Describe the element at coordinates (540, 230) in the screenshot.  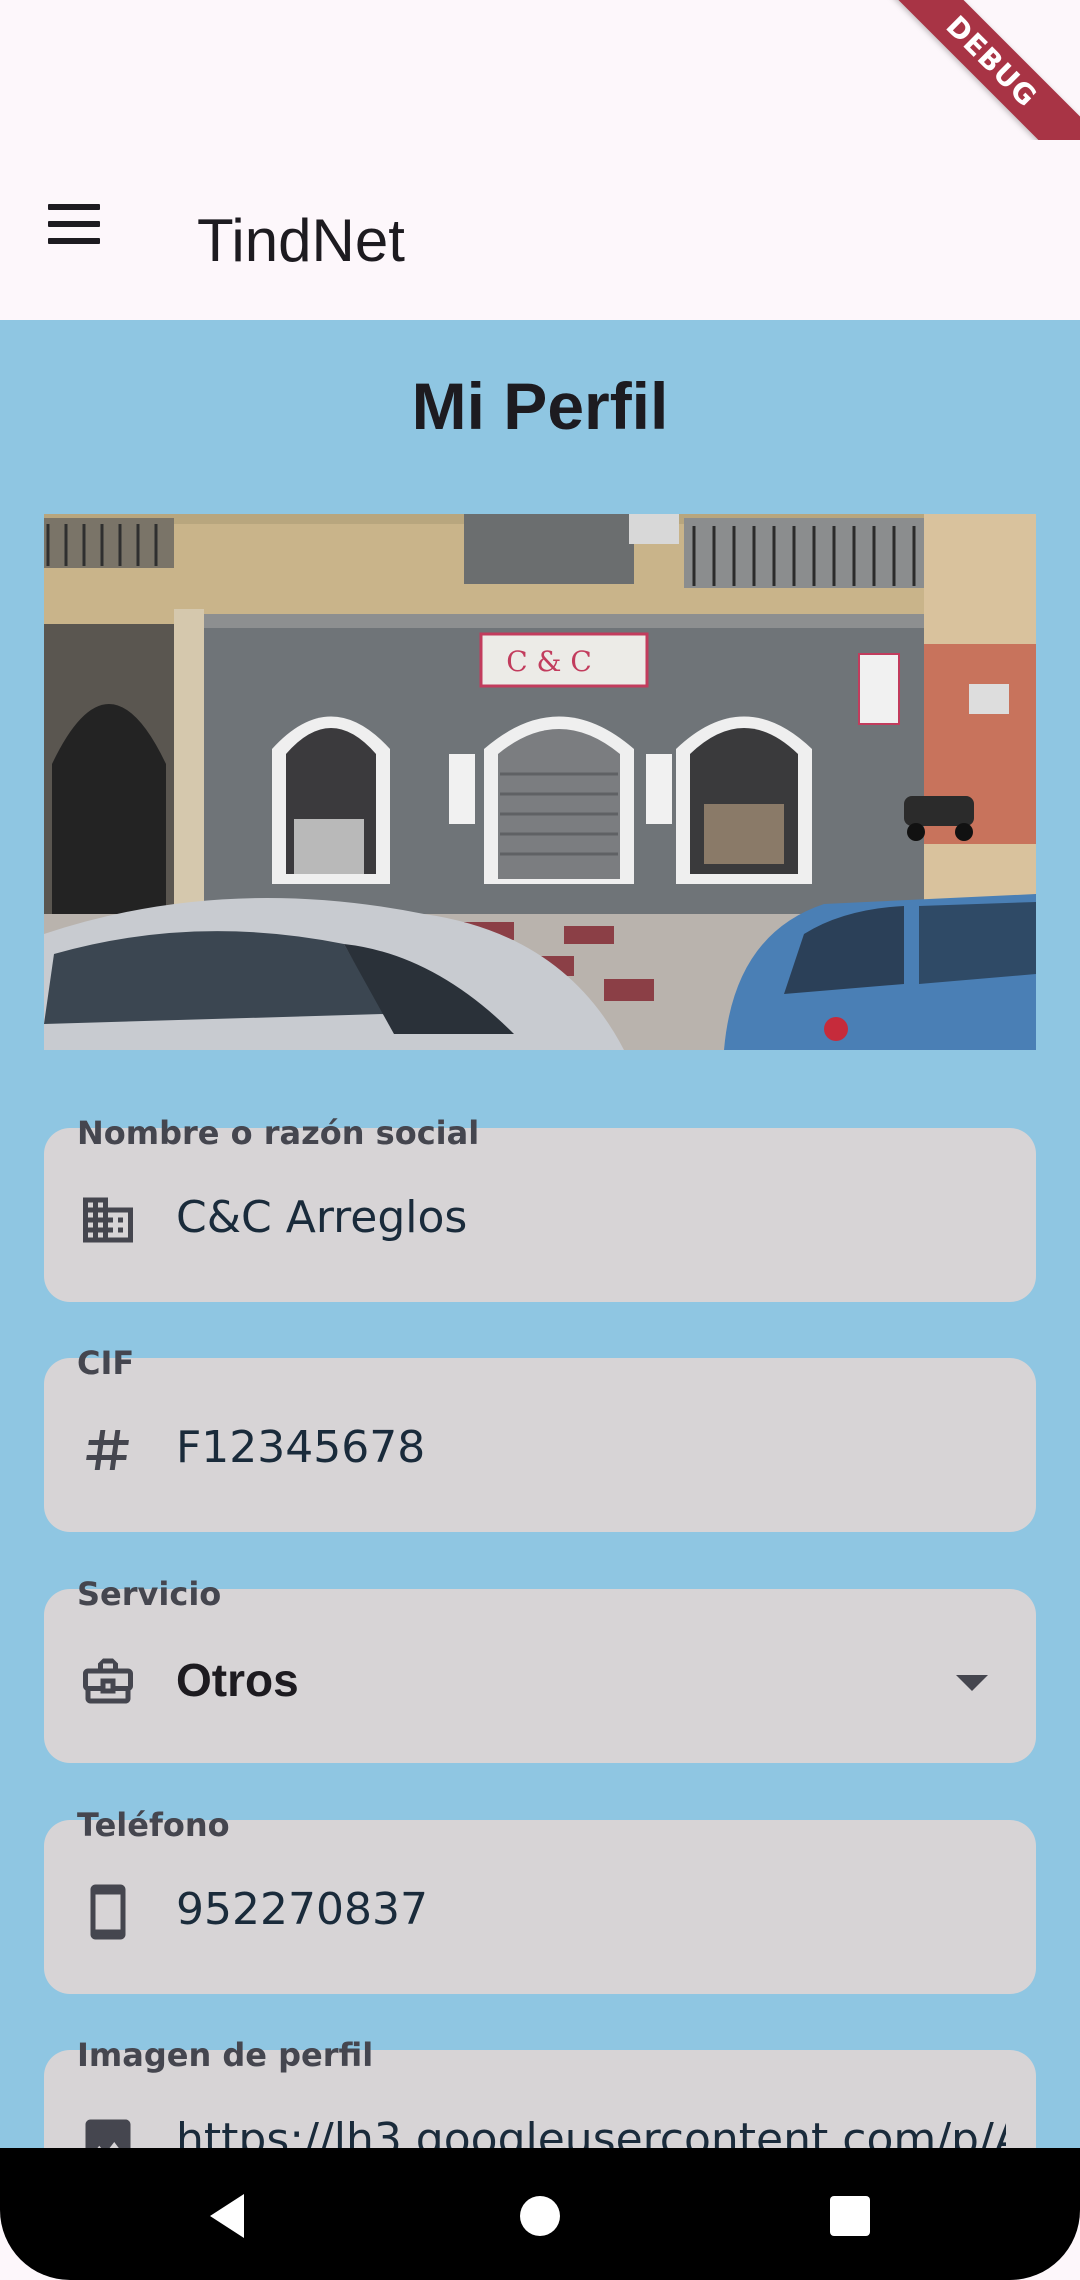
I see `app-bar: TindNet` at that location.